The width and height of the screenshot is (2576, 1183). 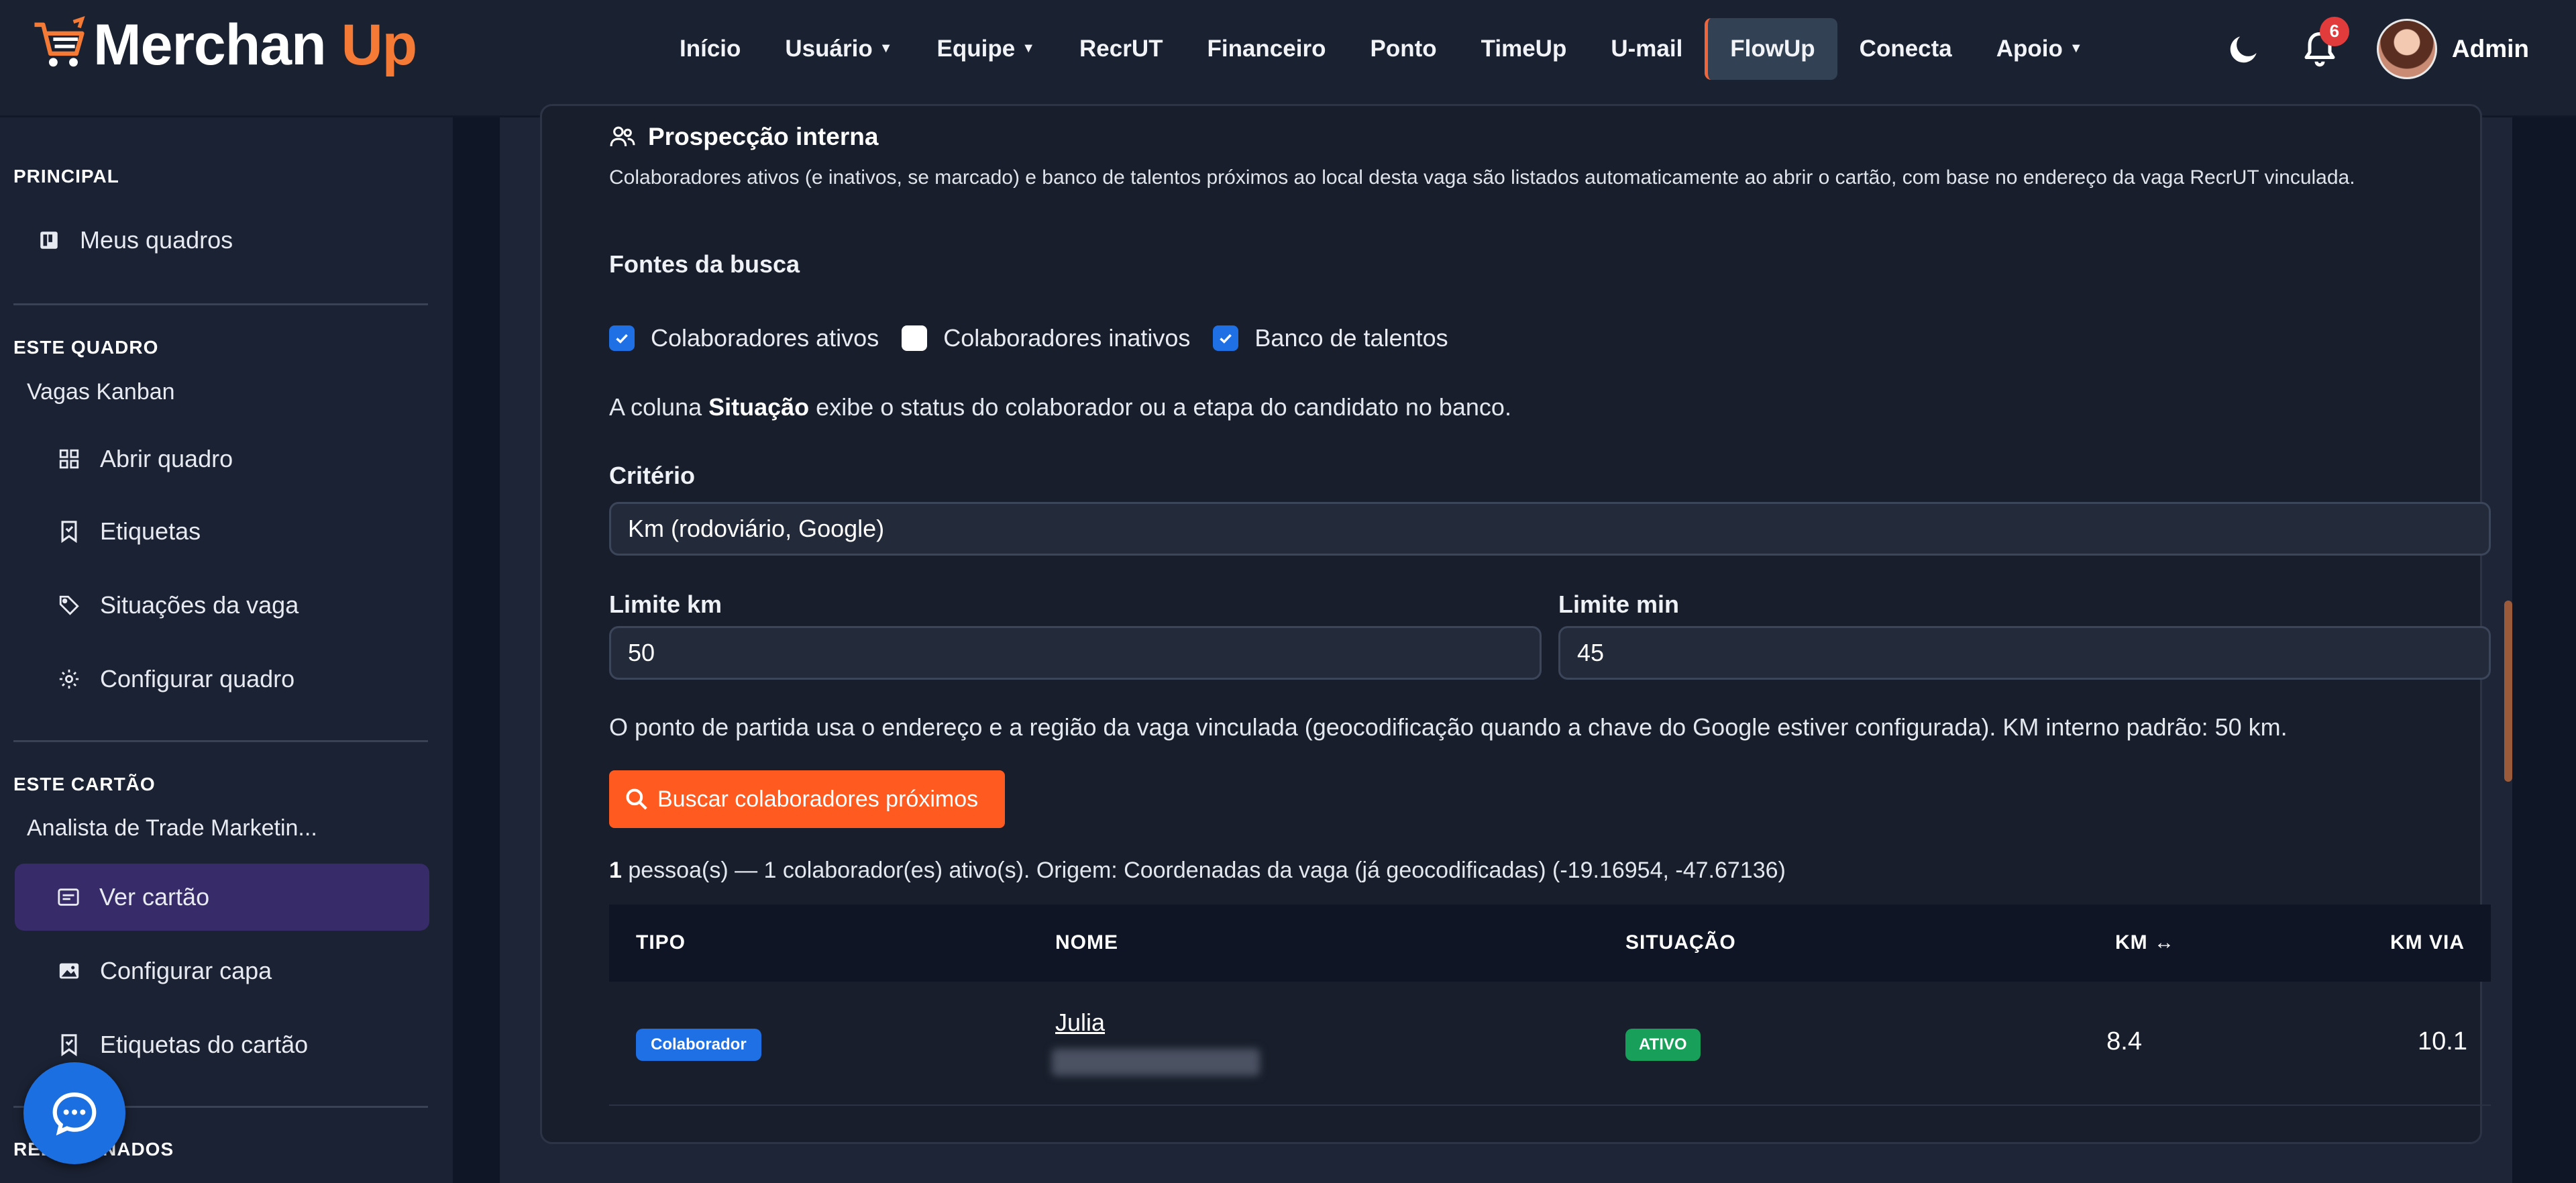 What do you see at coordinates (710, 49) in the screenshot?
I see `nav-inicio: Início` at bounding box center [710, 49].